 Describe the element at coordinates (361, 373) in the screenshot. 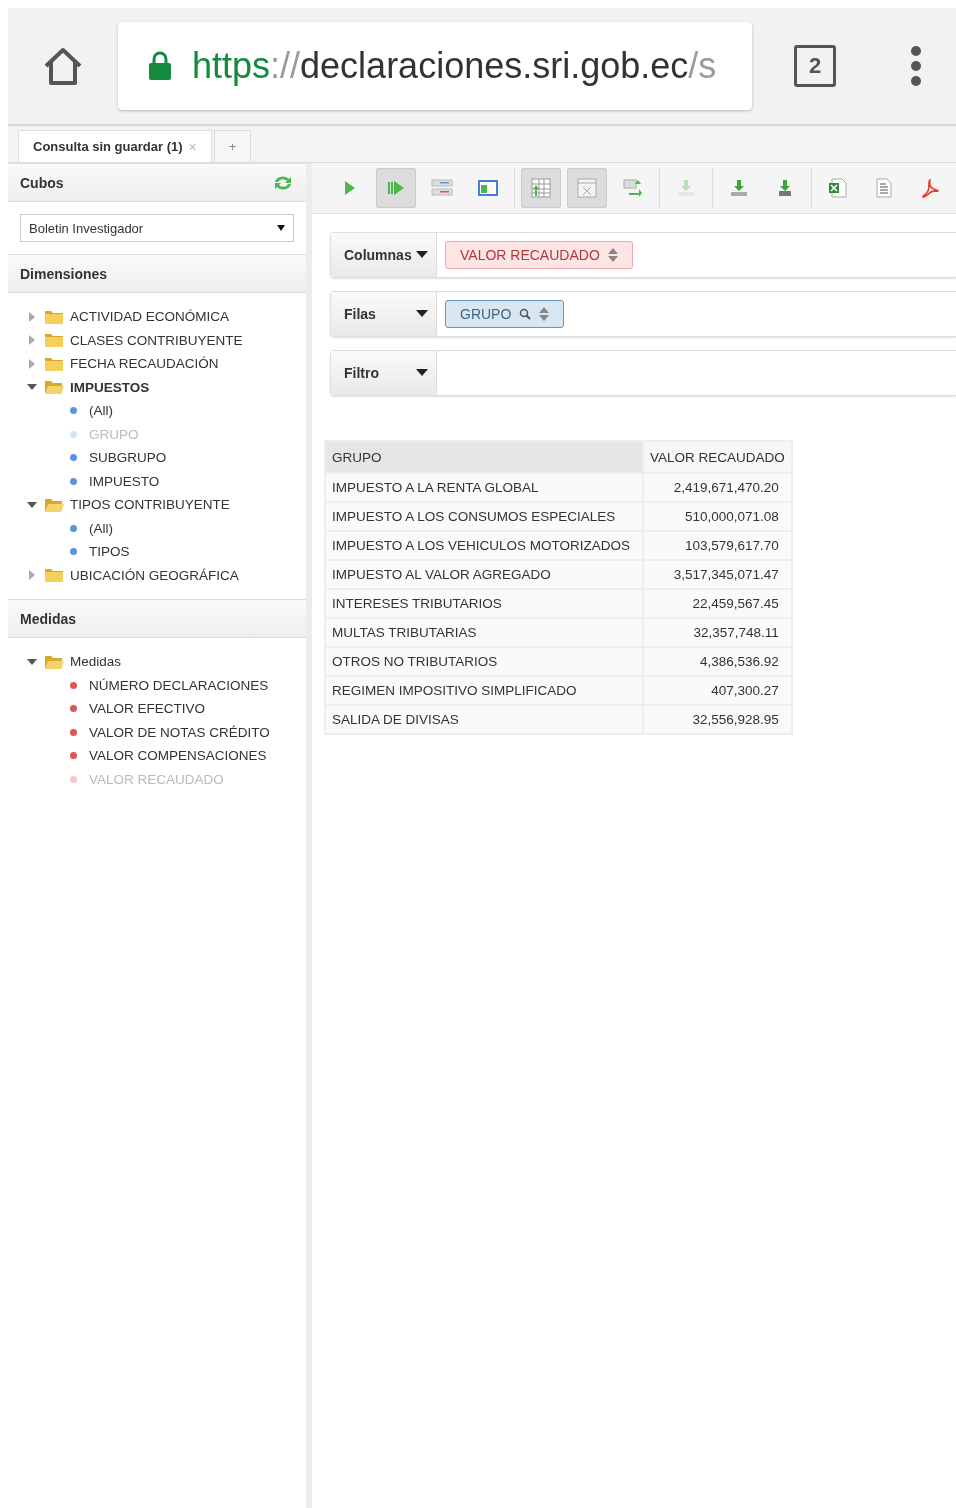

I see `zone-label: Filtro` at that location.